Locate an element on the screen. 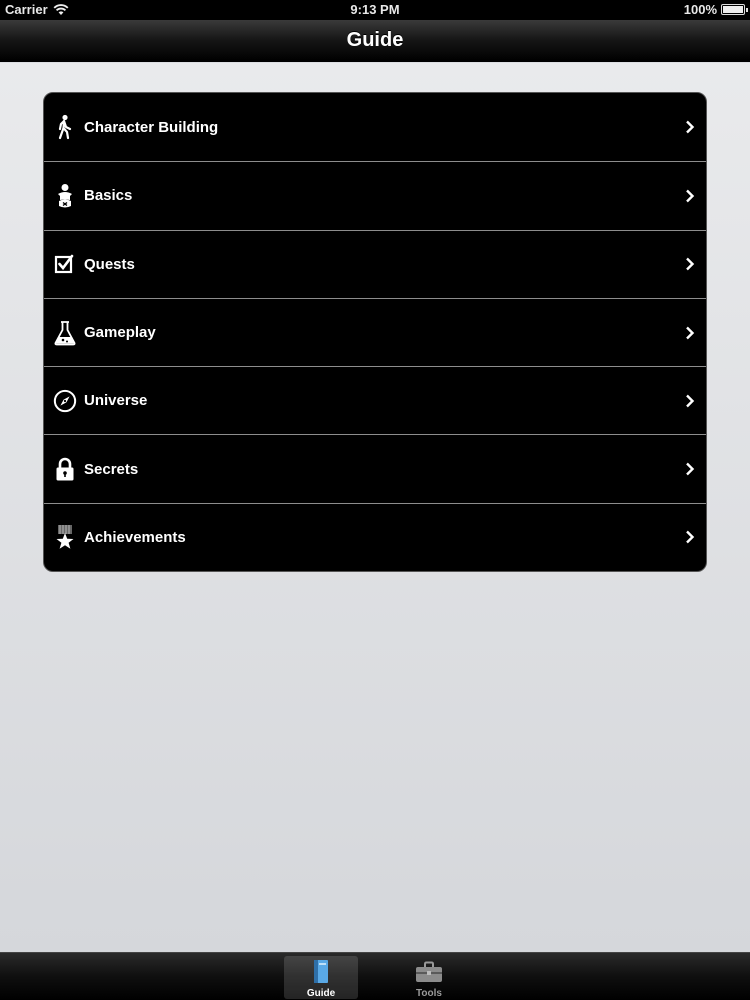 The width and height of the screenshot is (750, 1000). status-time: 9:13 PM is located at coordinates (375, 9).